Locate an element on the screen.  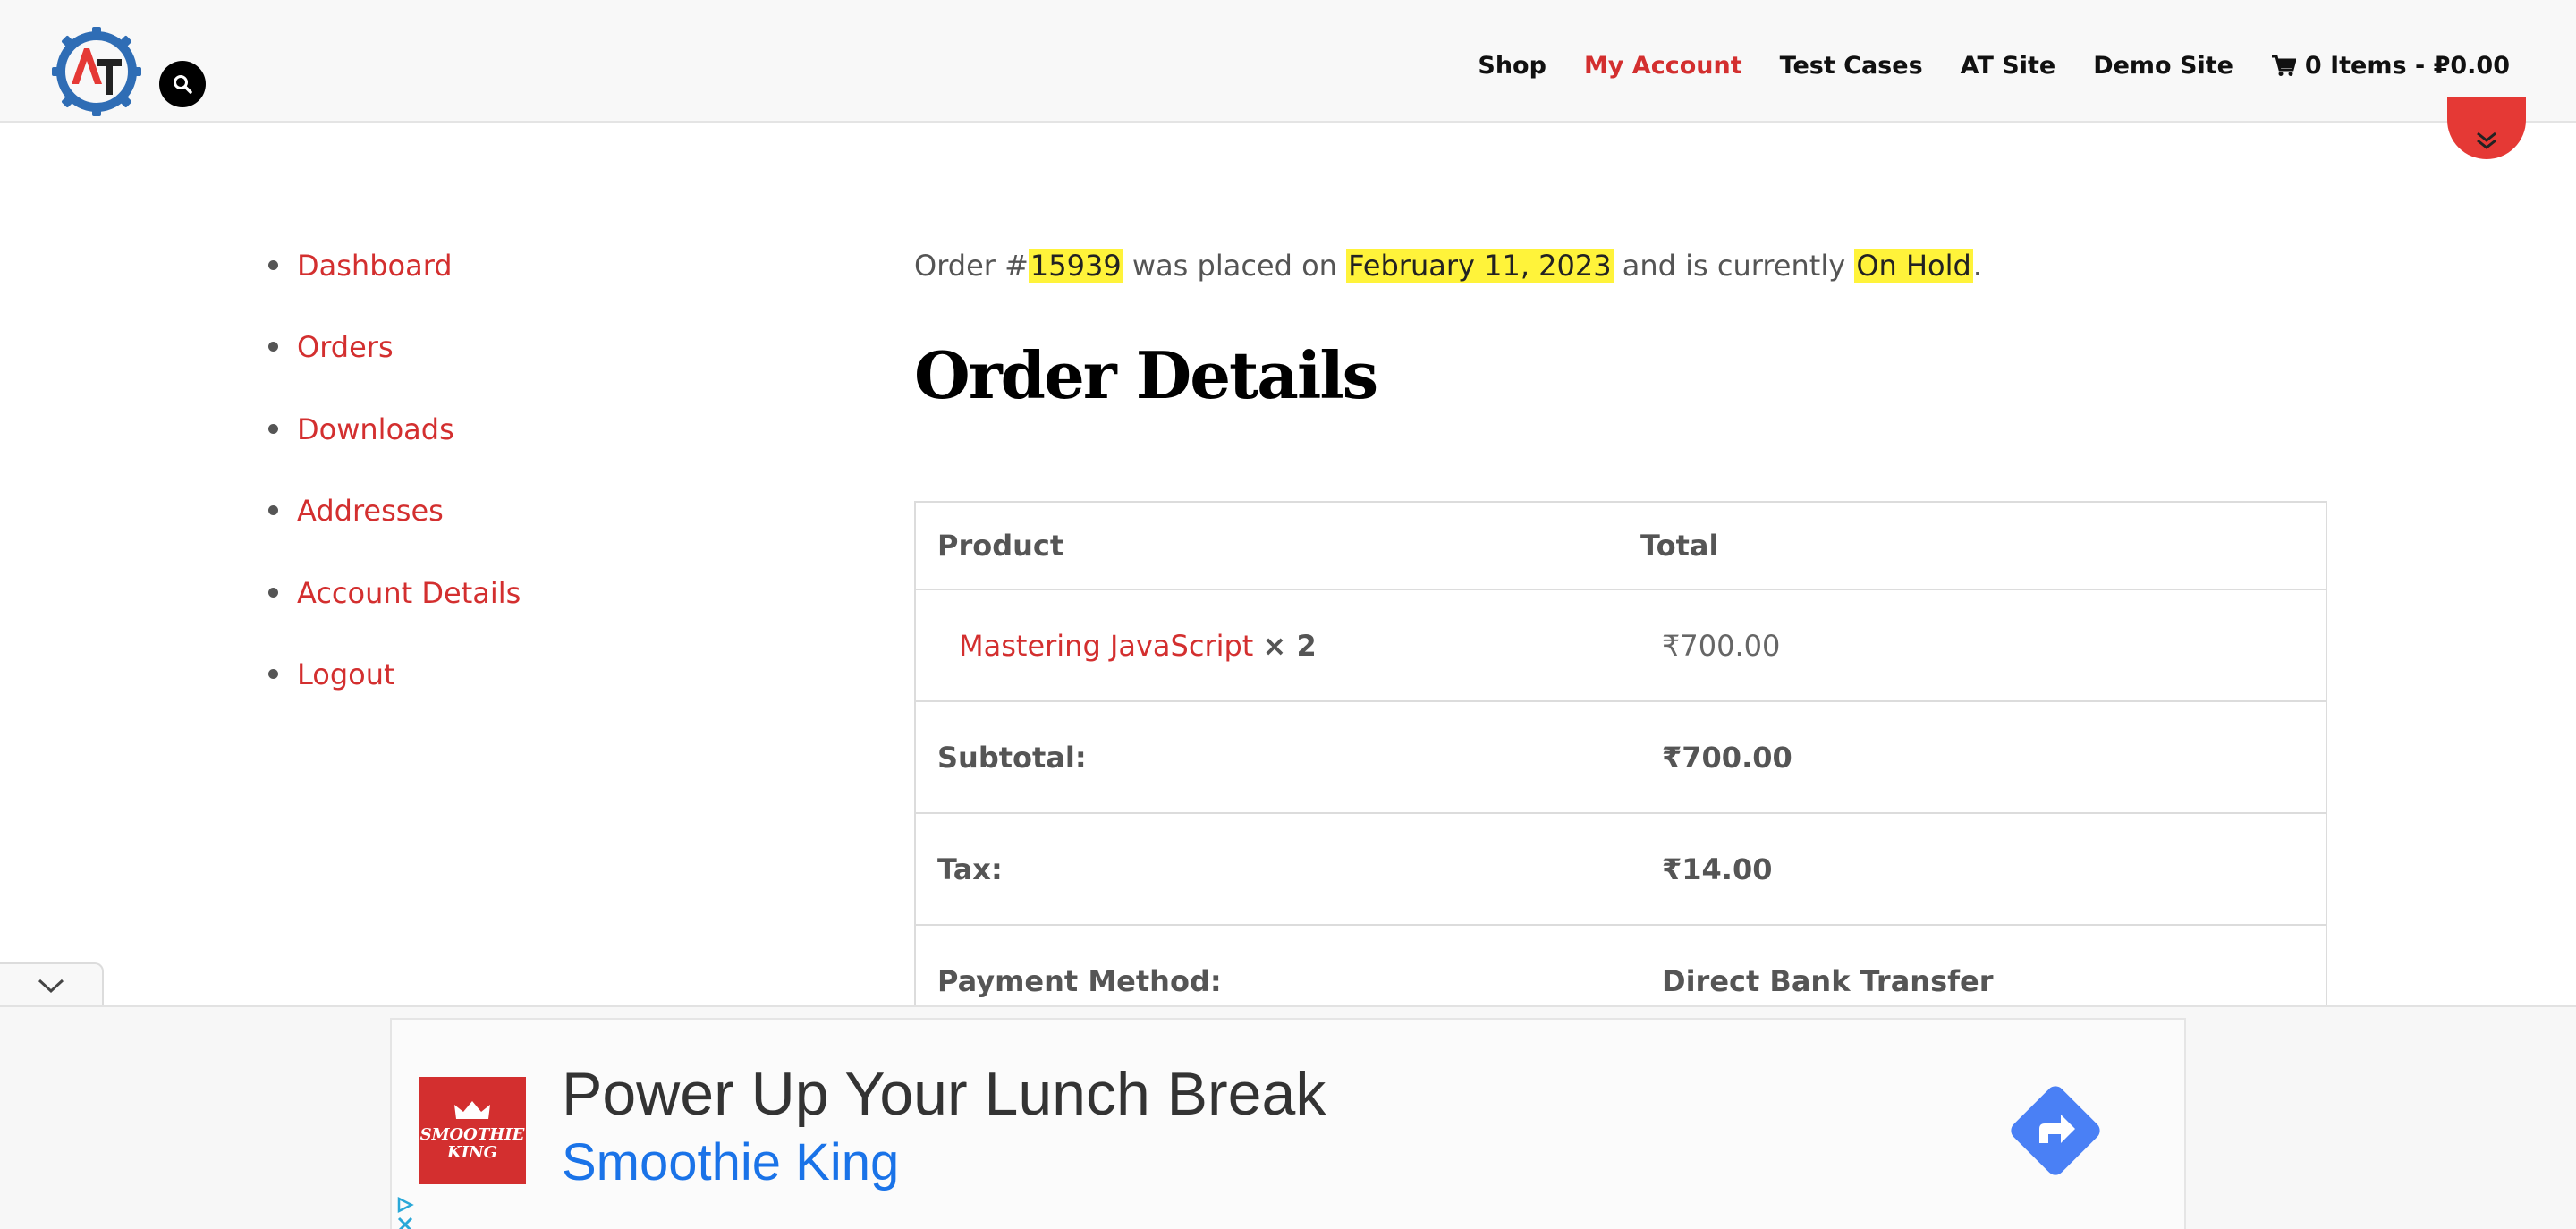
double-chevron-down-icon is located at coordinates (2486, 140).